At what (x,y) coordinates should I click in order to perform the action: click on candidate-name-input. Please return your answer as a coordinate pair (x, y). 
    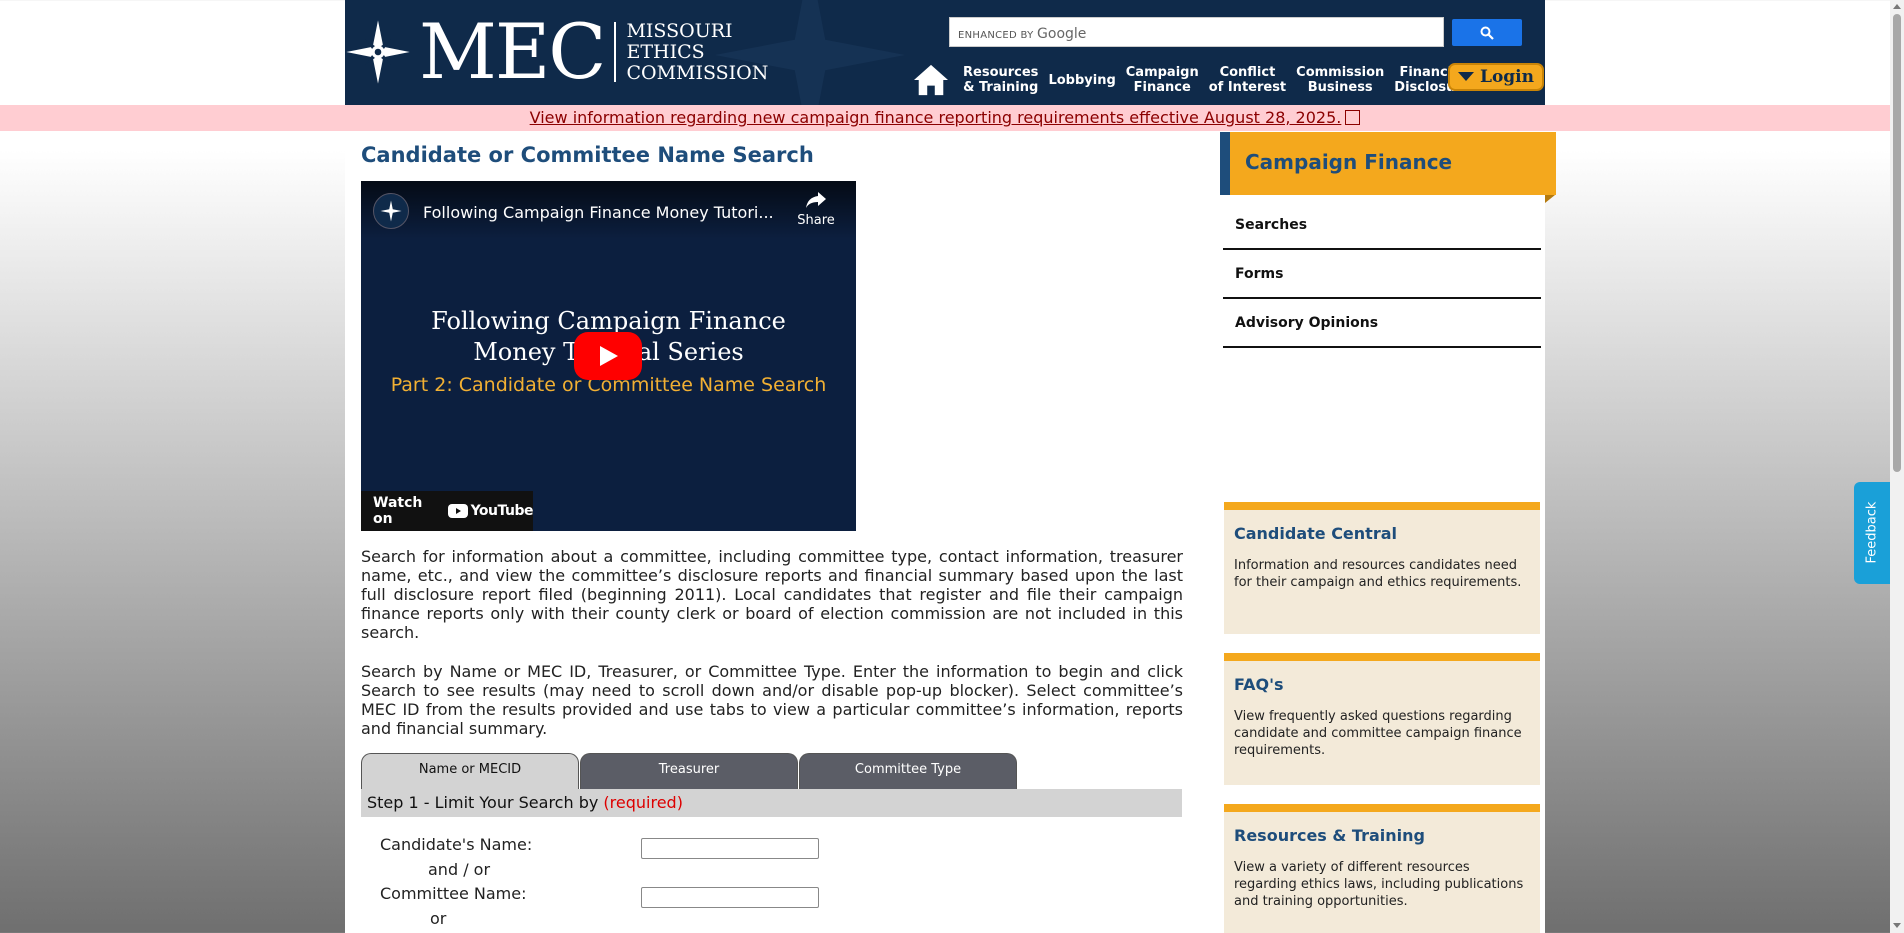
    Looking at the image, I should click on (730, 848).